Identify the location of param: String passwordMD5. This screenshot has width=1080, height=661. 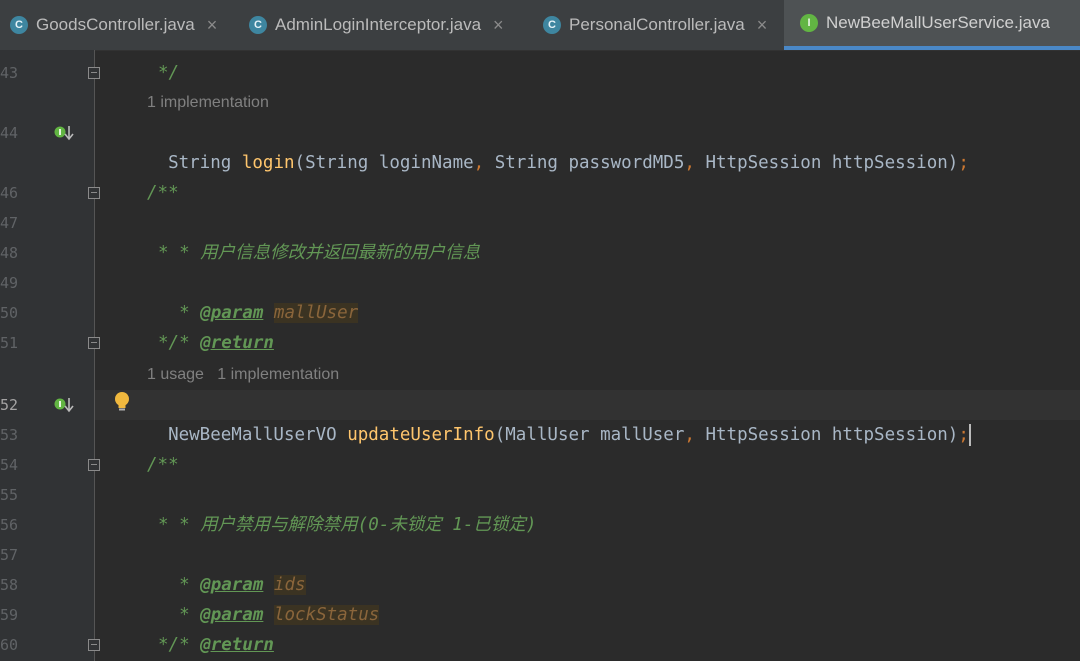
(589, 163).